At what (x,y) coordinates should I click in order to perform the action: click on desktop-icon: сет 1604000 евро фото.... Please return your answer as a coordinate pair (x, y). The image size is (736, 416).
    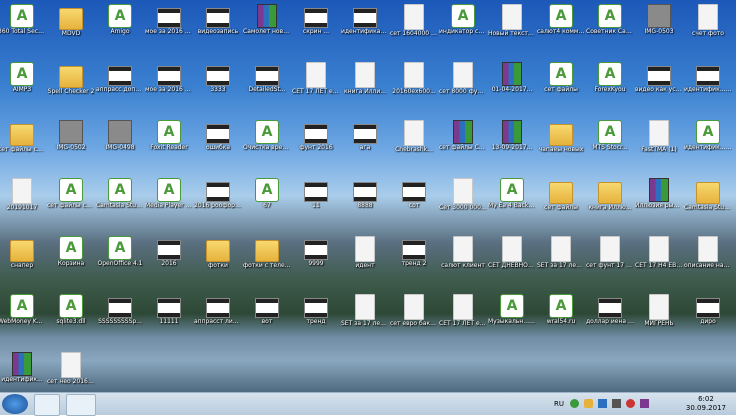
    Looking at the image, I should click on (414, 26).